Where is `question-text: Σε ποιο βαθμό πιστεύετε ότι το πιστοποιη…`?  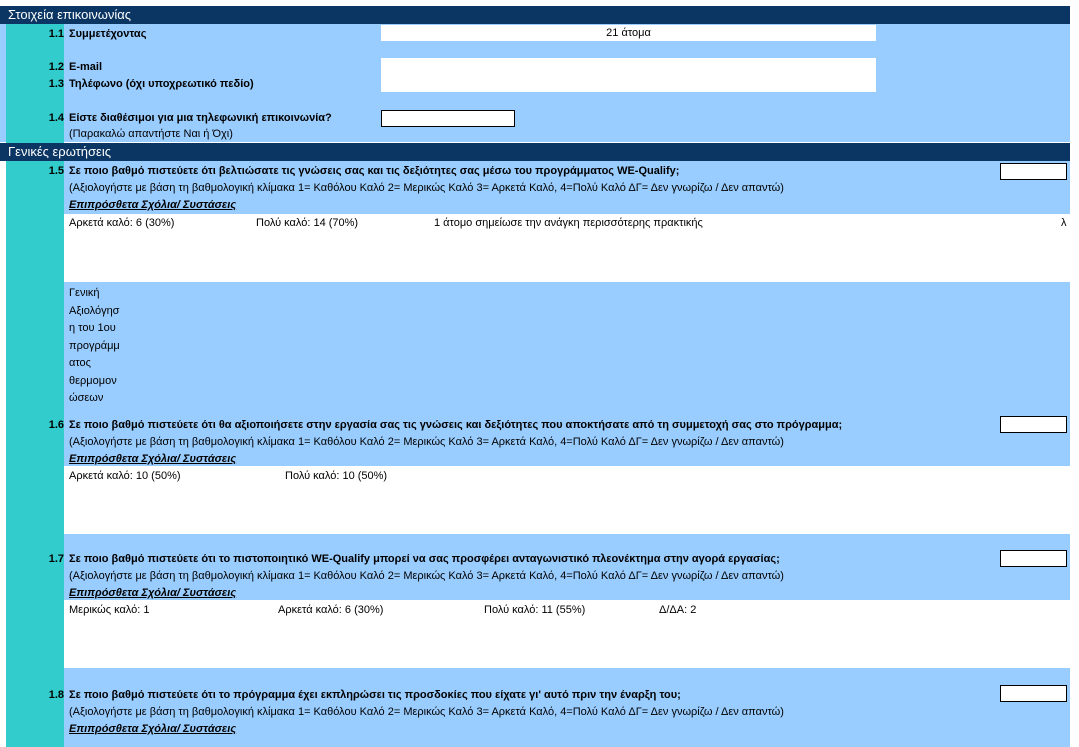
question-text: Σε ποιο βαθμό πιστεύετε ότι το πιστοποιη… is located at coordinates (424, 559).